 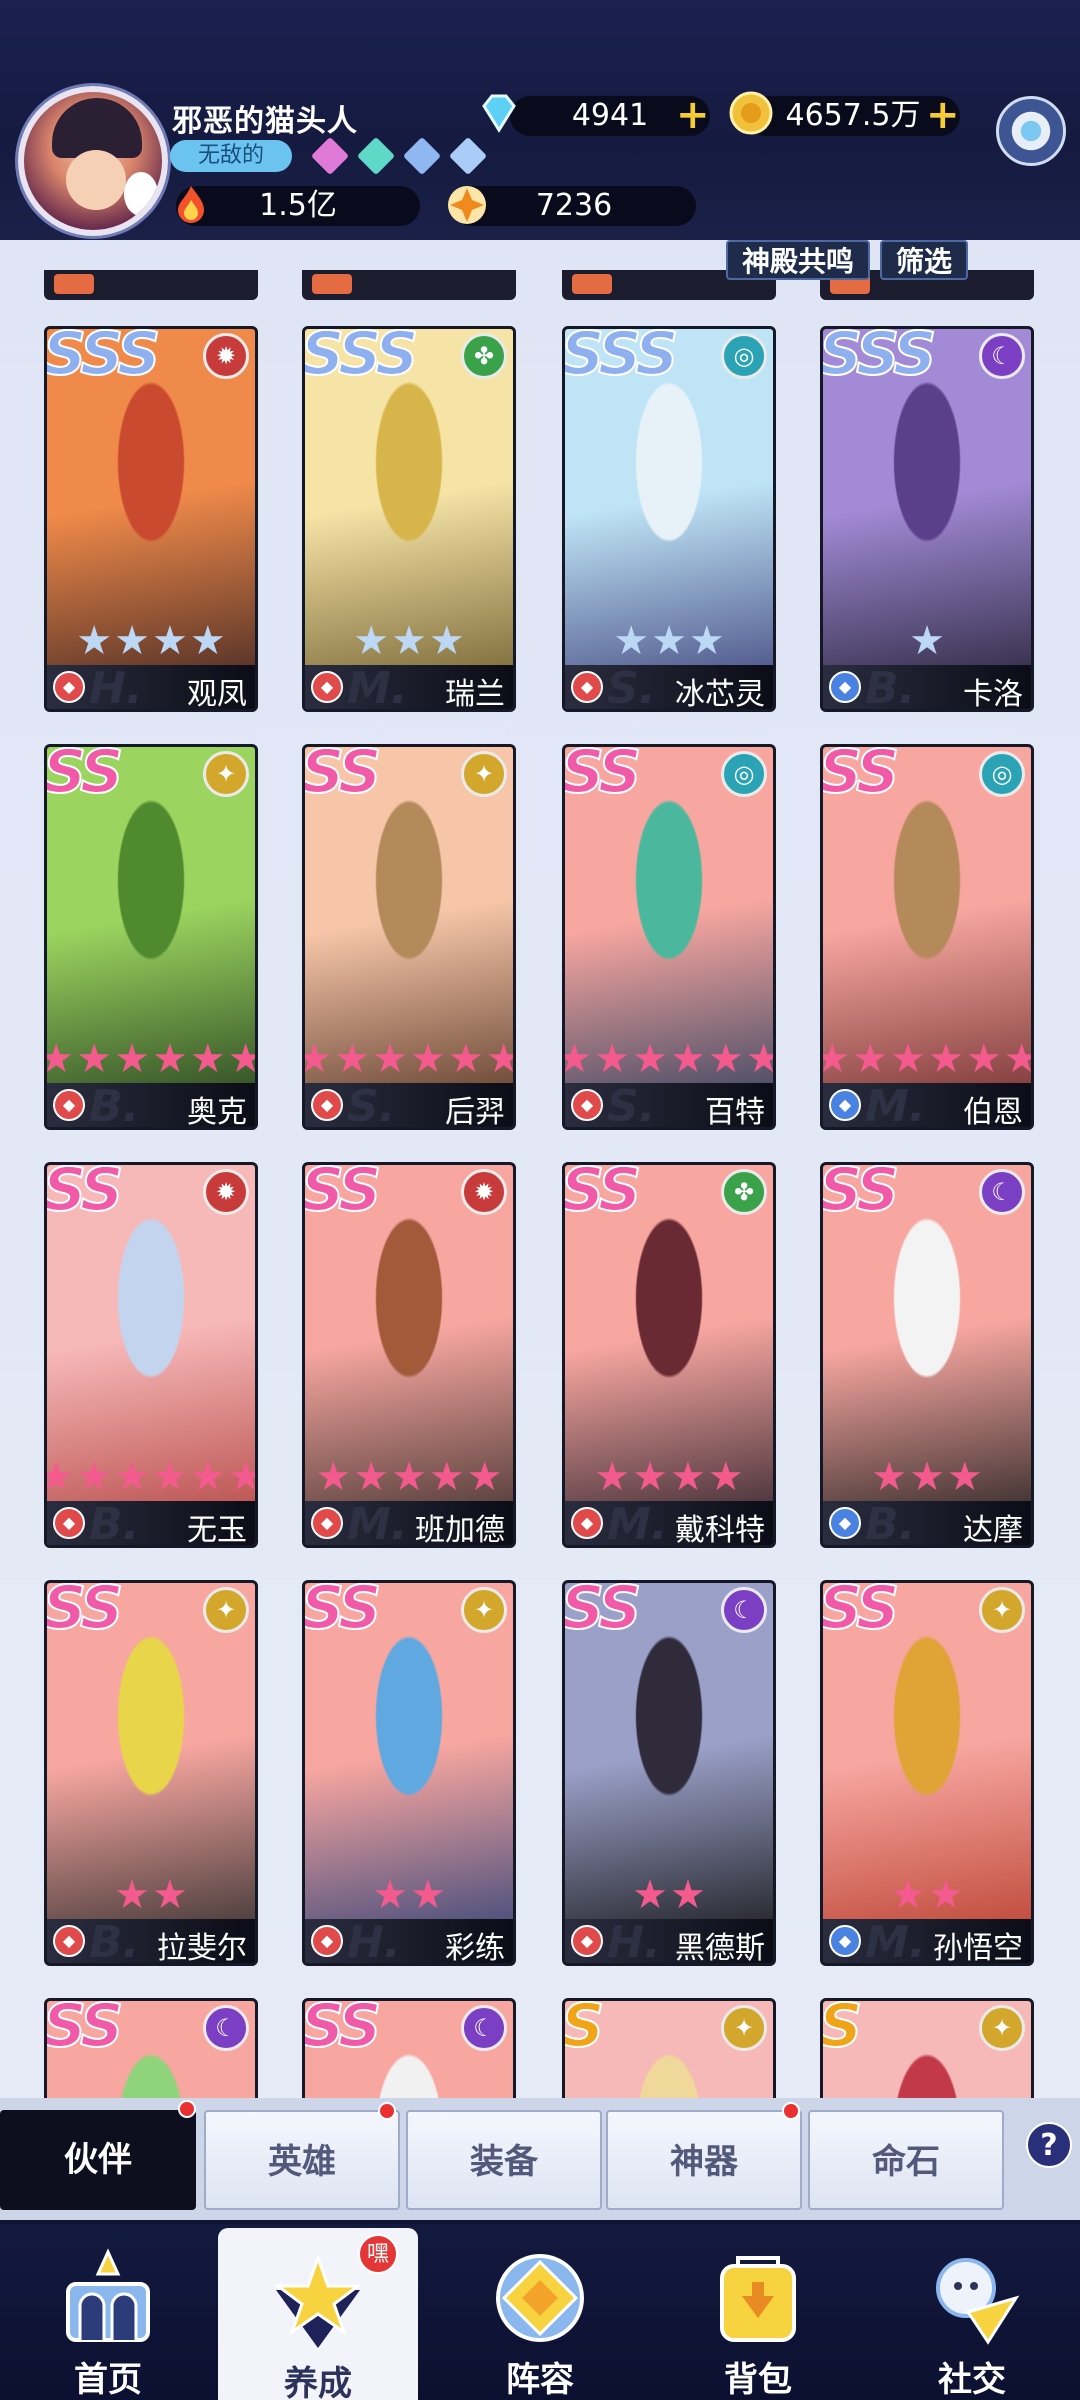 What do you see at coordinates (114, 1105) in the screenshot?
I see `hero-race-mark: B.` at bounding box center [114, 1105].